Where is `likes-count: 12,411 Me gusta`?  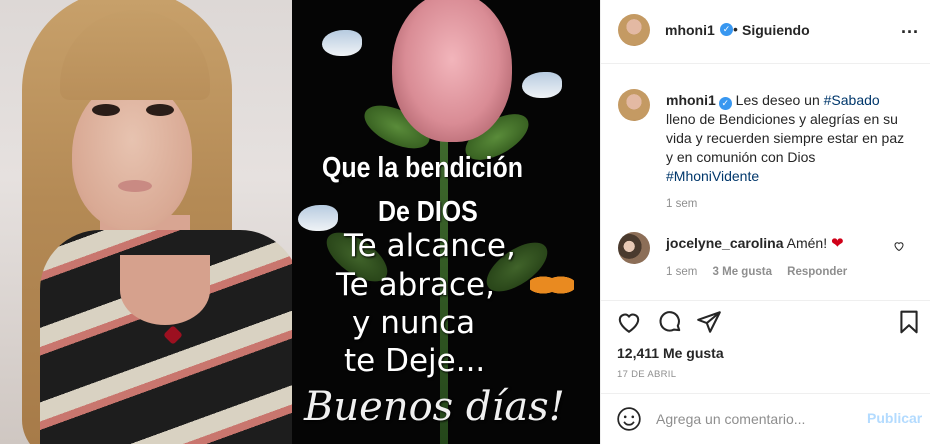 likes-count: 12,411 Me gusta is located at coordinates (670, 353).